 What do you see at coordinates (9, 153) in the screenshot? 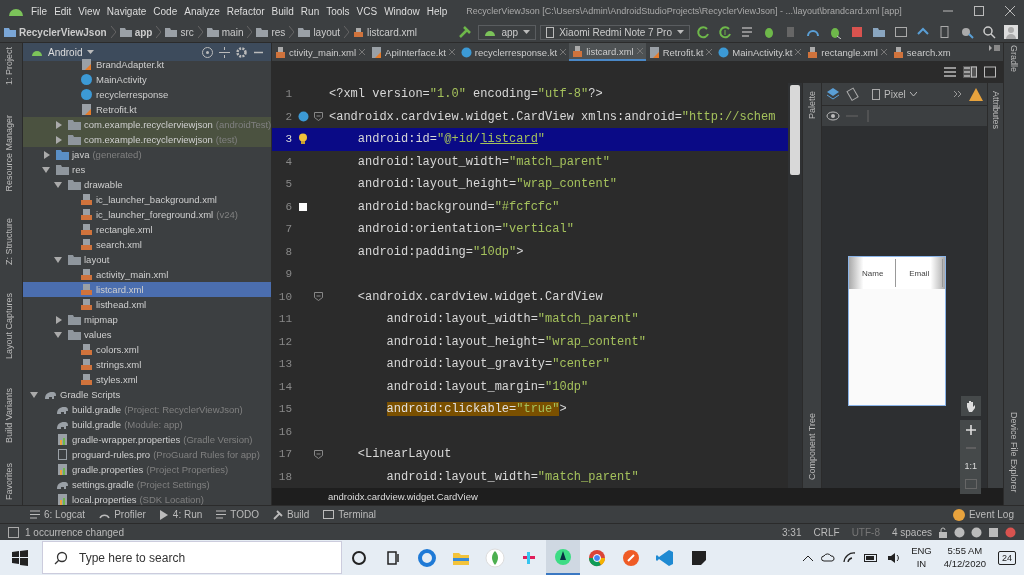
I see `tool-window-tab: Resource Manager` at bounding box center [9, 153].